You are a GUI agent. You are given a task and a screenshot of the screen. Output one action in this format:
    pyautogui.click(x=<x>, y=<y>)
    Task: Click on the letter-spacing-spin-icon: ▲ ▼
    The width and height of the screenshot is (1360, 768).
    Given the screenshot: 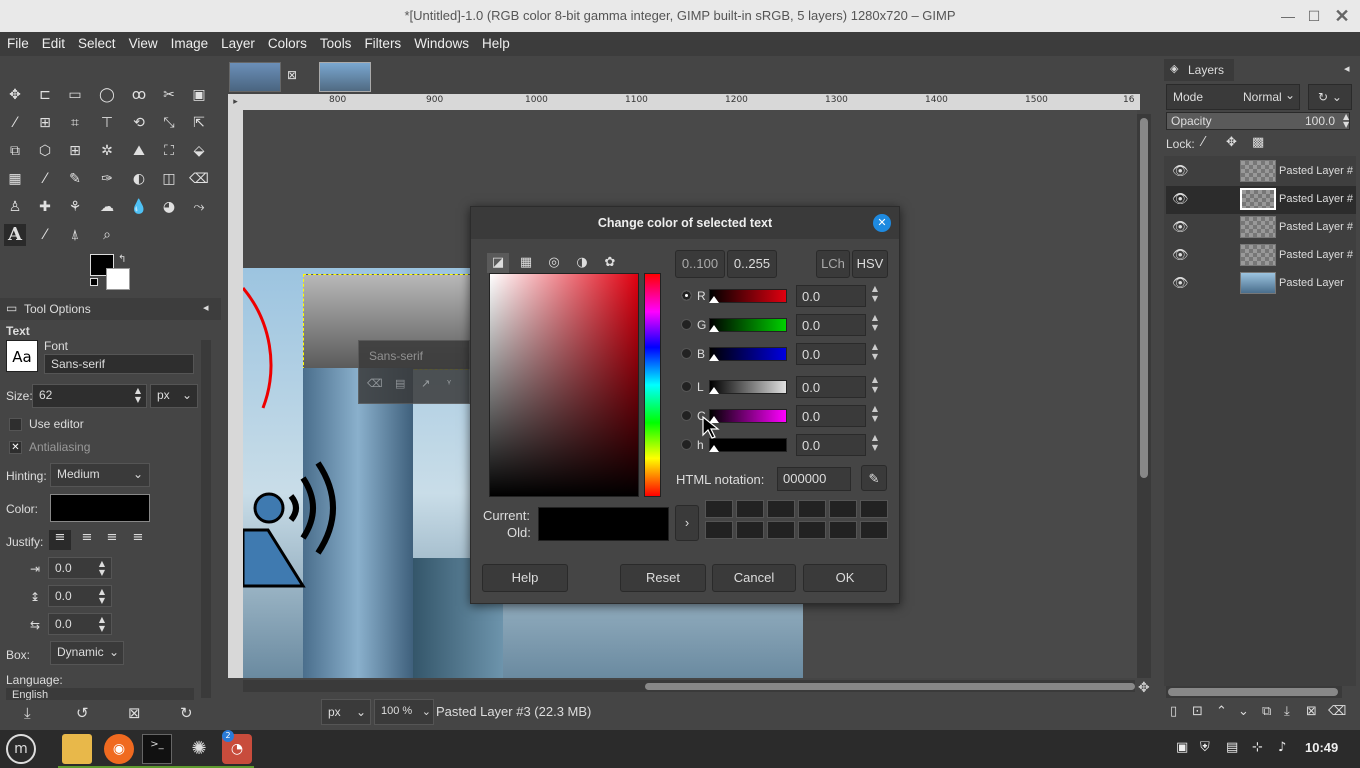 What is the action you would take?
    pyautogui.click(x=102, y=624)
    